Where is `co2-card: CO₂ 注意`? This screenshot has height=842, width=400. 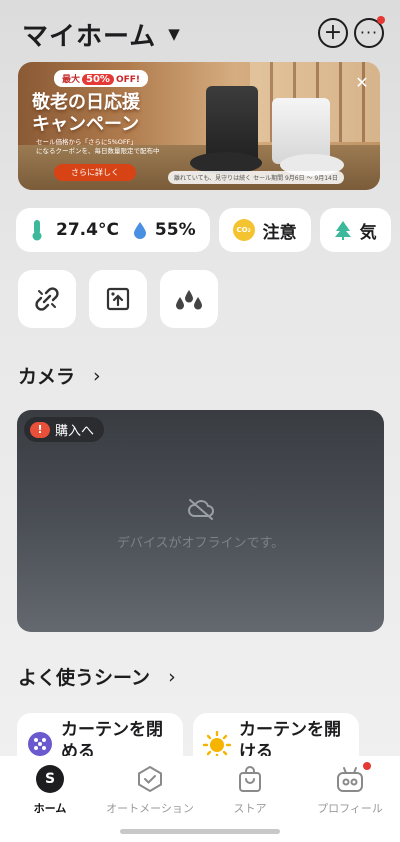
co2-card: CO₂ 注意 is located at coordinates (264, 230).